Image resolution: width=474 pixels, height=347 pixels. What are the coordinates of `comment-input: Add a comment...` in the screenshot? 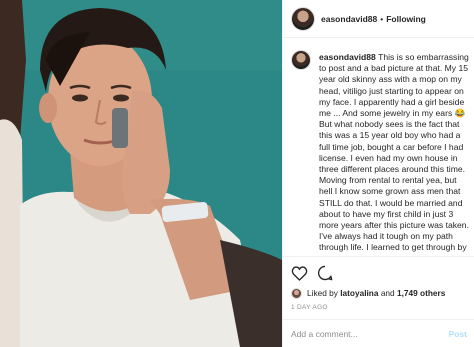 It's located at (324, 334).